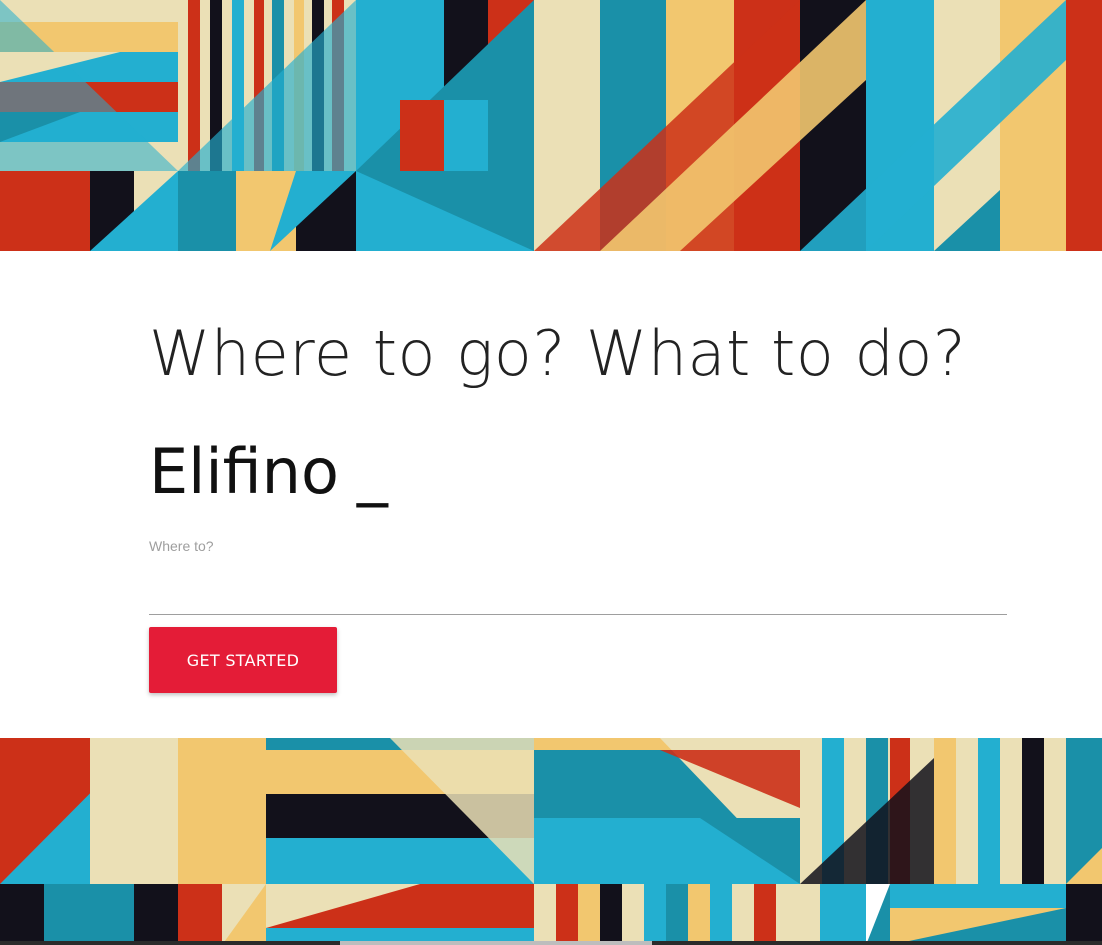 This screenshot has height=945, width=1102. Describe the element at coordinates (558, 353) in the screenshot. I see `page-title: Where to go? What to do?` at that location.